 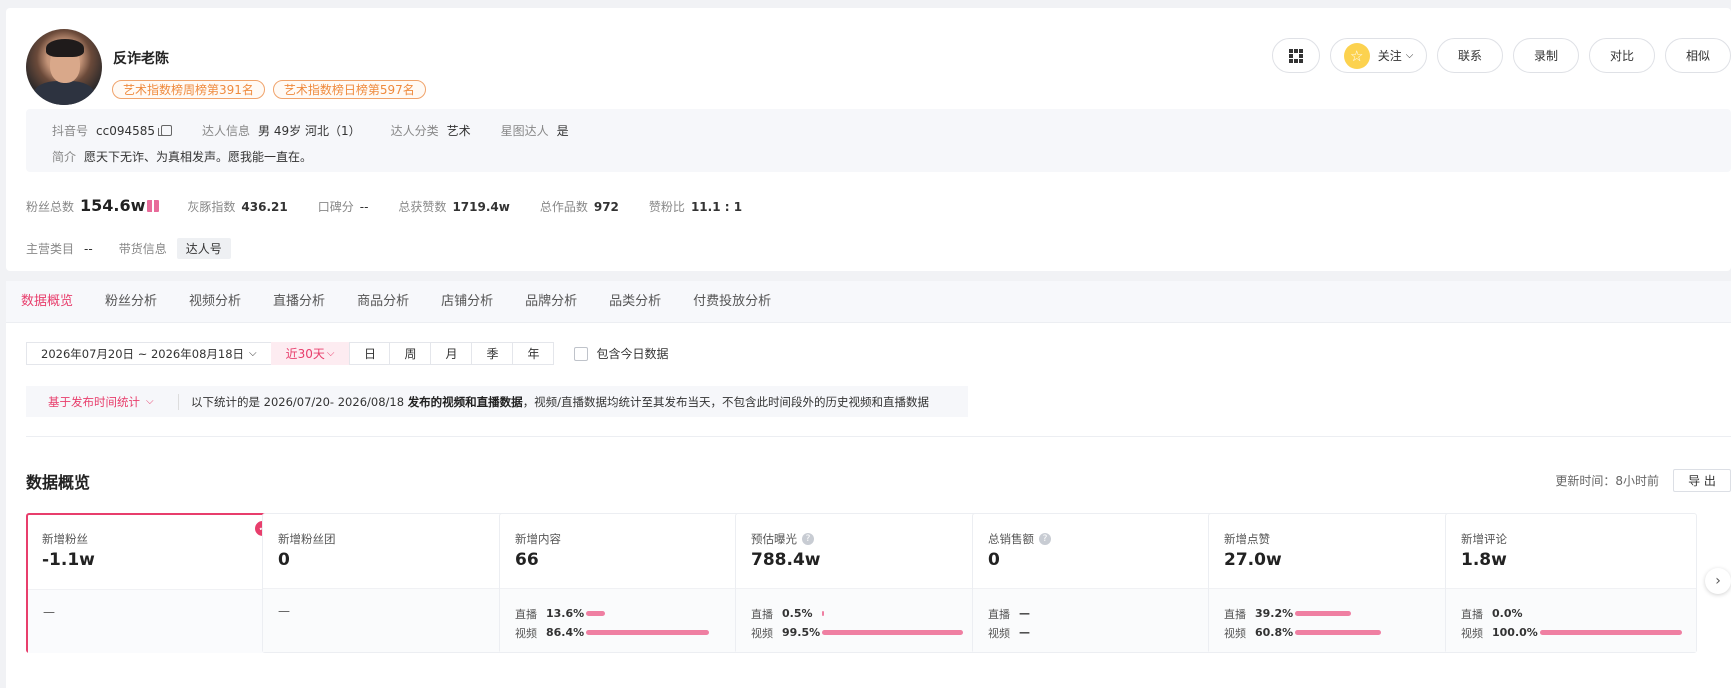 I want to click on follow-button: ☆ 关注 ⌵, so click(x=1378, y=55).